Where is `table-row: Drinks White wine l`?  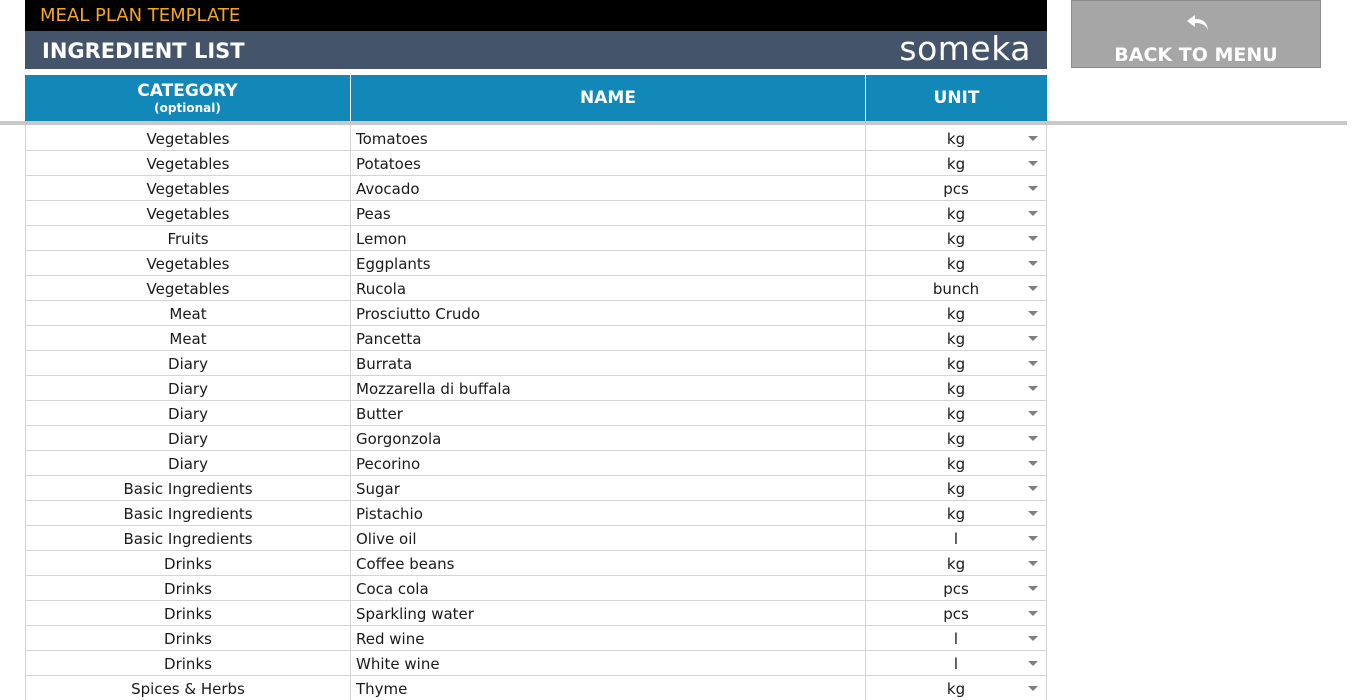
table-row: Drinks White wine l is located at coordinates (536, 663).